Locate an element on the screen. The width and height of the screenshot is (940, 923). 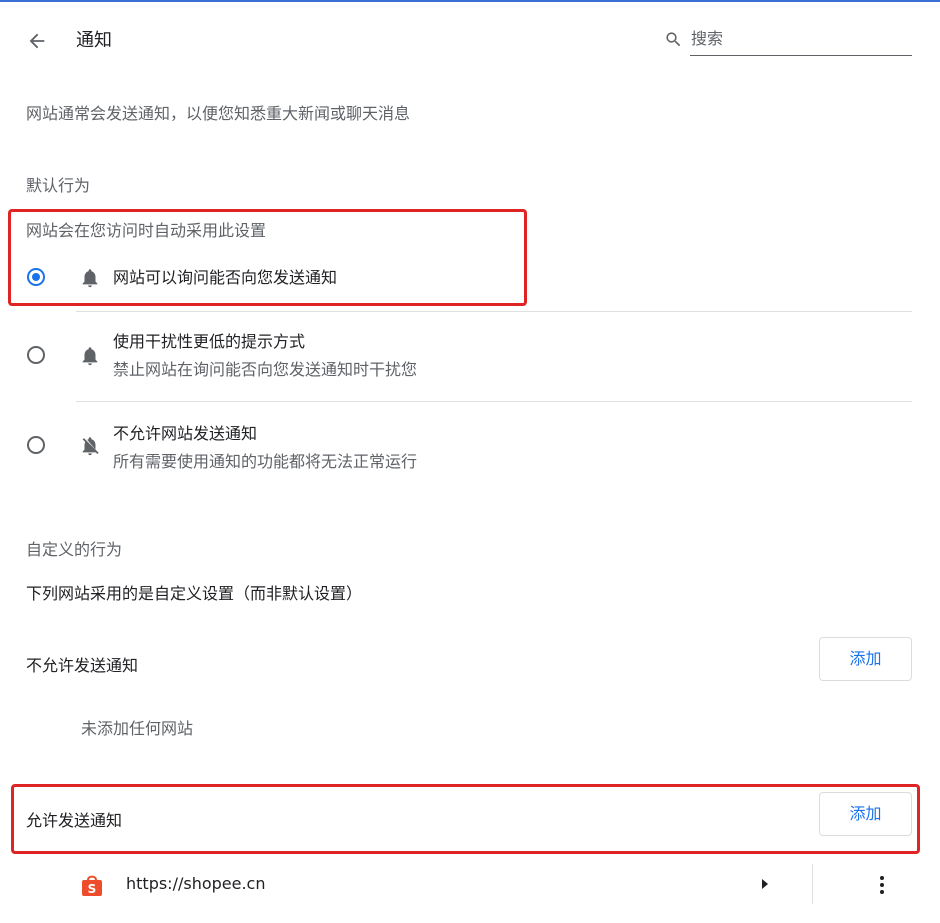
option-block-sublabel: 所有需要使用通知的功能都将无法正常运行 is located at coordinates (265, 461).